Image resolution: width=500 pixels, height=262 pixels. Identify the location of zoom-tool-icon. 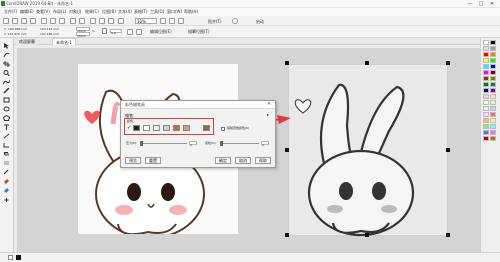
(6, 73).